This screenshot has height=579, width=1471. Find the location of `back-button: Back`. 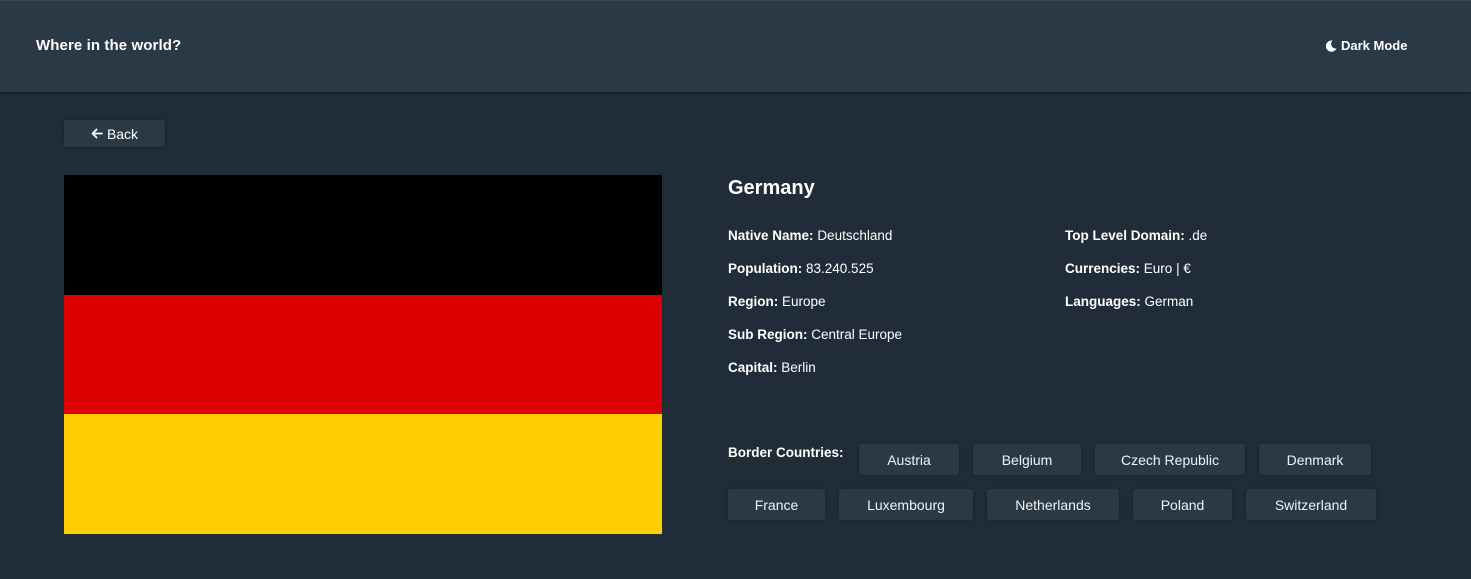

back-button: Back is located at coordinates (114, 133).